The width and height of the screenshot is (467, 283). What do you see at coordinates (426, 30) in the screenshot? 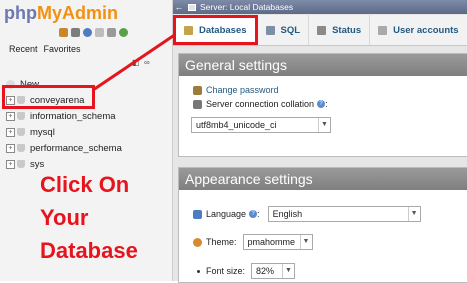
I see `tab-label: User accounts` at bounding box center [426, 30].